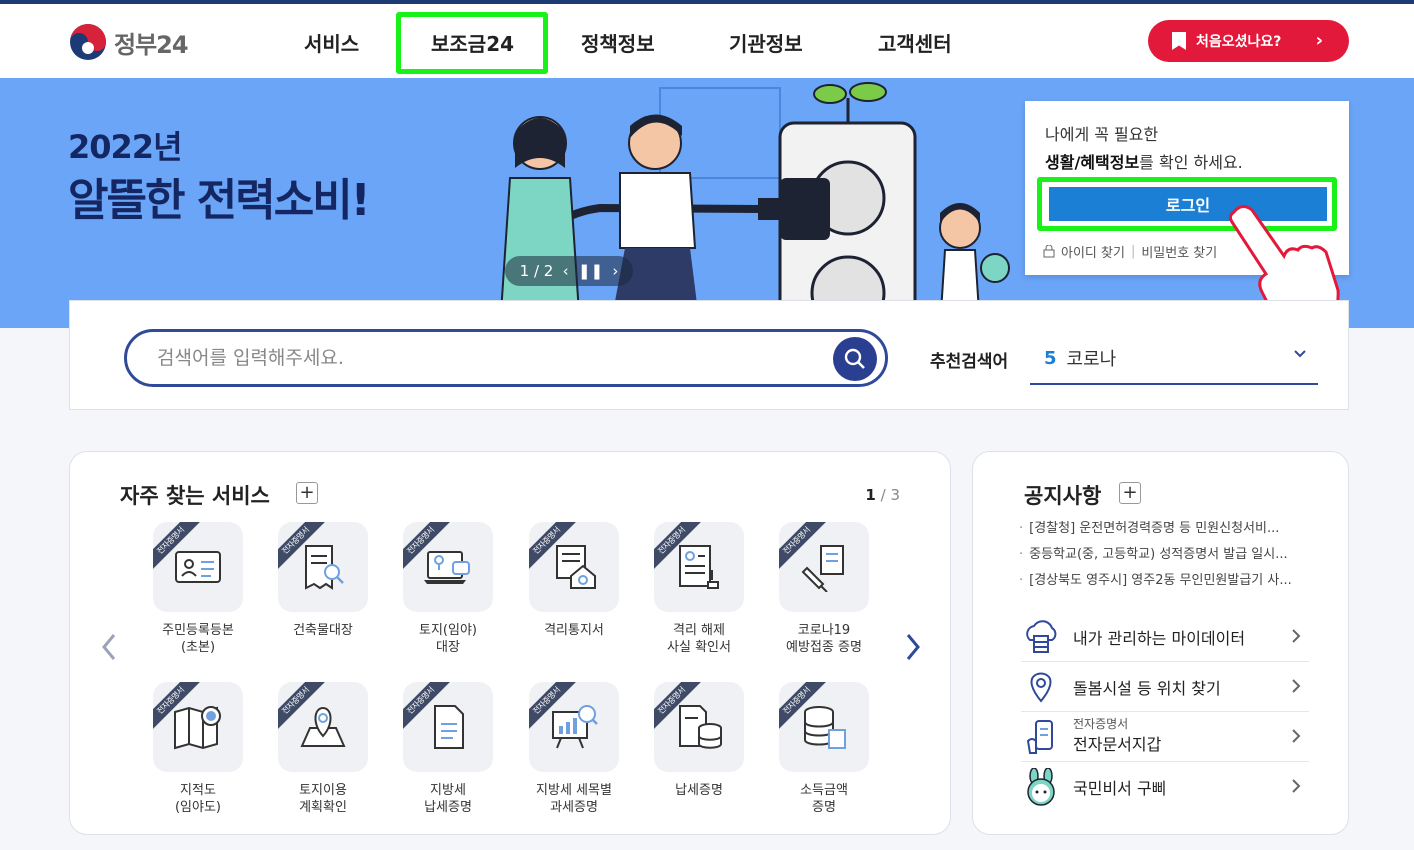 The width and height of the screenshot is (1414, 850). What do you see at coordinates (575, 727) in the screenshot?
I see `chart-board-icon` at bounding box center [575, 727].